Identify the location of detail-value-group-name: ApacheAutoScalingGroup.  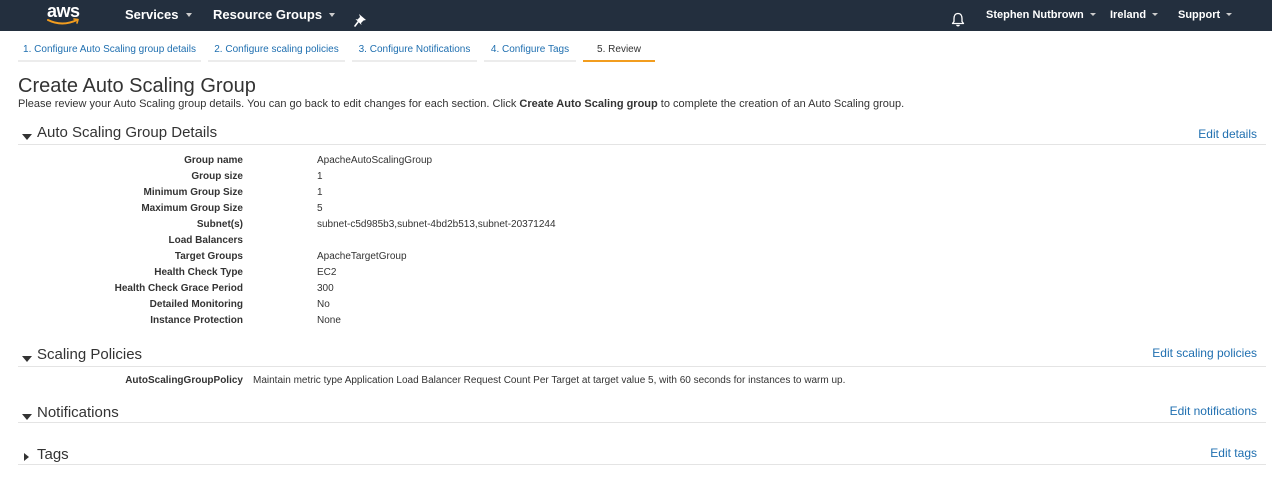
(375, 160).